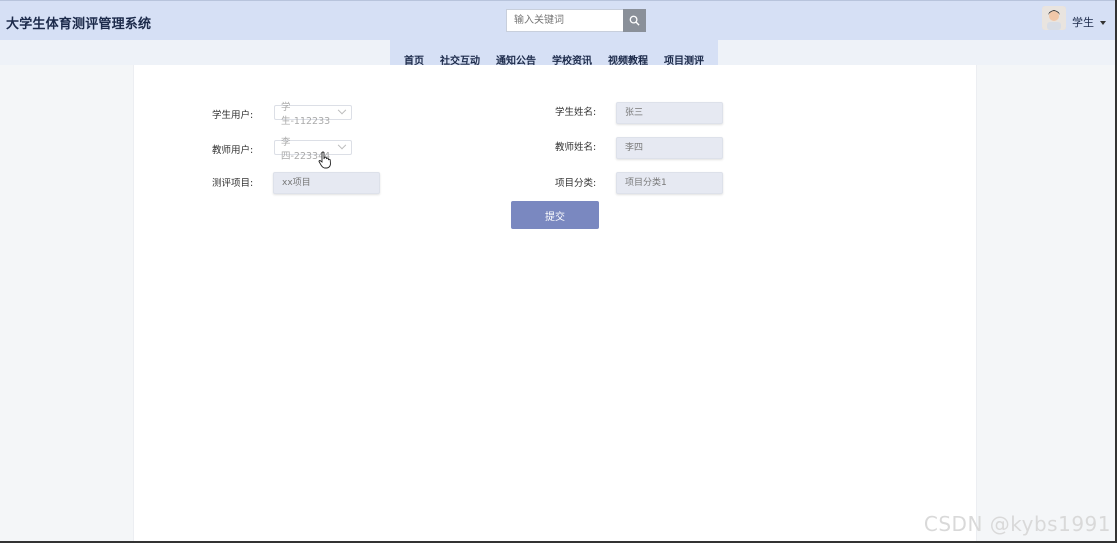 Image resolution: width=1117 pixels, height=543 pixels. I want to click on submit-button: 提交, so click(555, 215).